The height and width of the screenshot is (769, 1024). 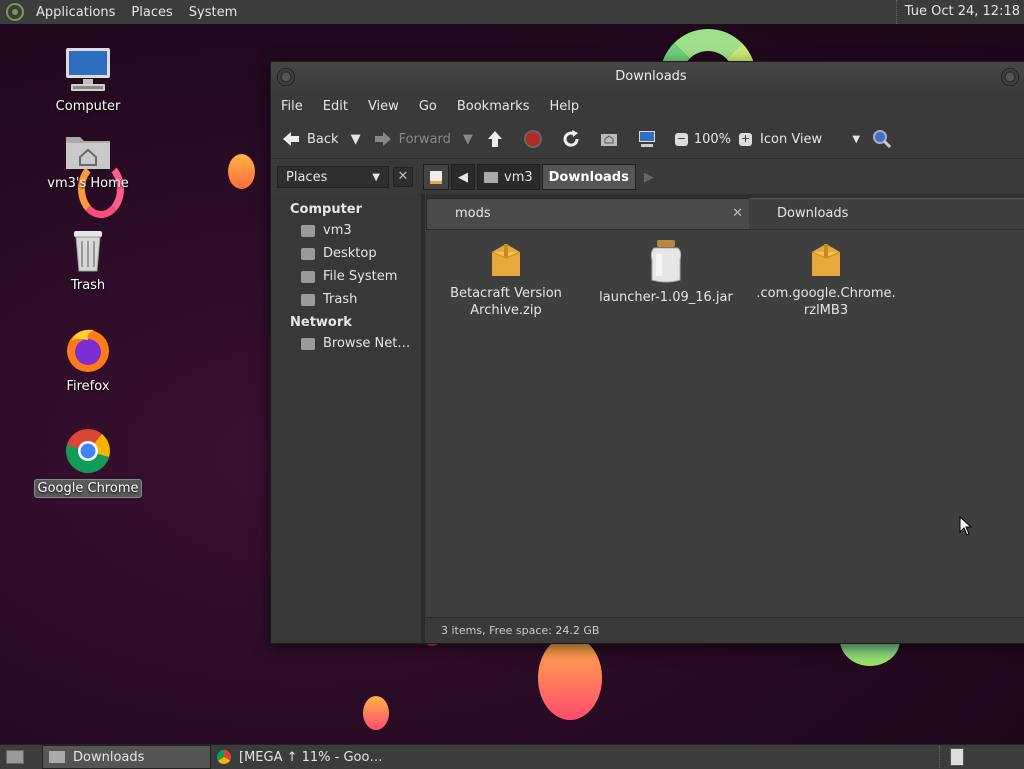 I want to click on location-bar: Places ▼ ✕ ◀ vm3 Downloads ▶, so click(x=647, y=177).